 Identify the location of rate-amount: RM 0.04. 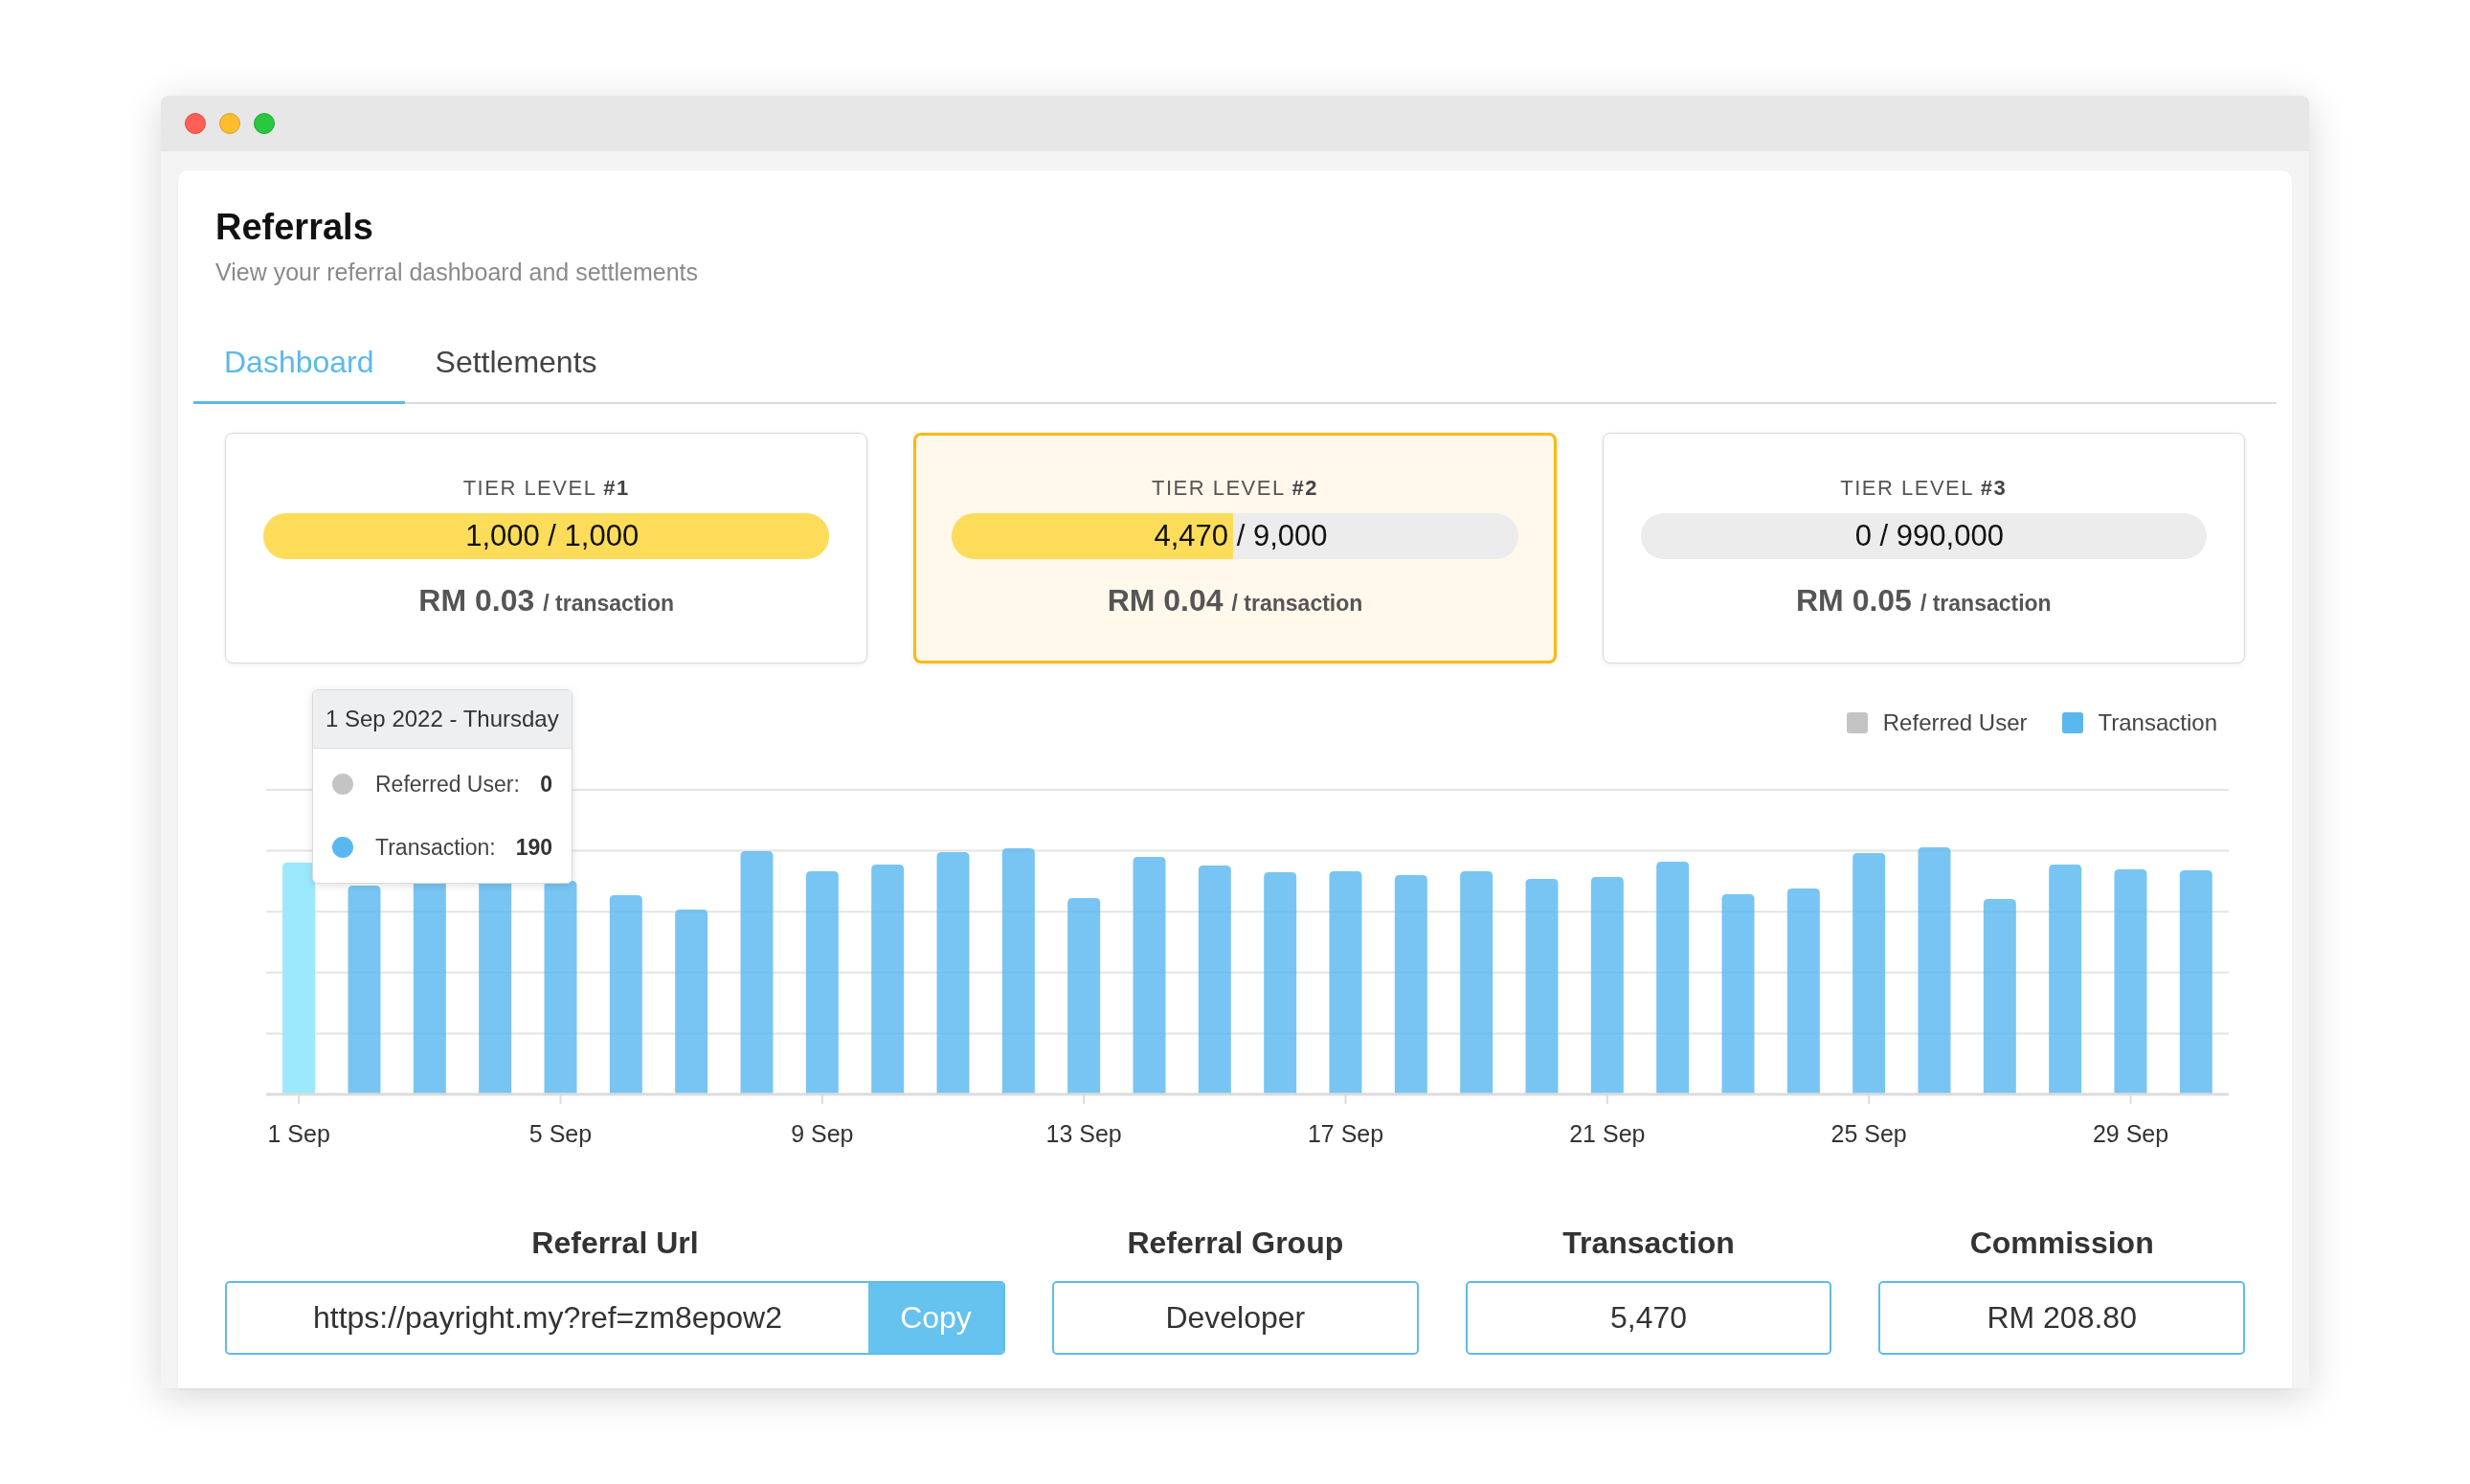
(1165, 600).